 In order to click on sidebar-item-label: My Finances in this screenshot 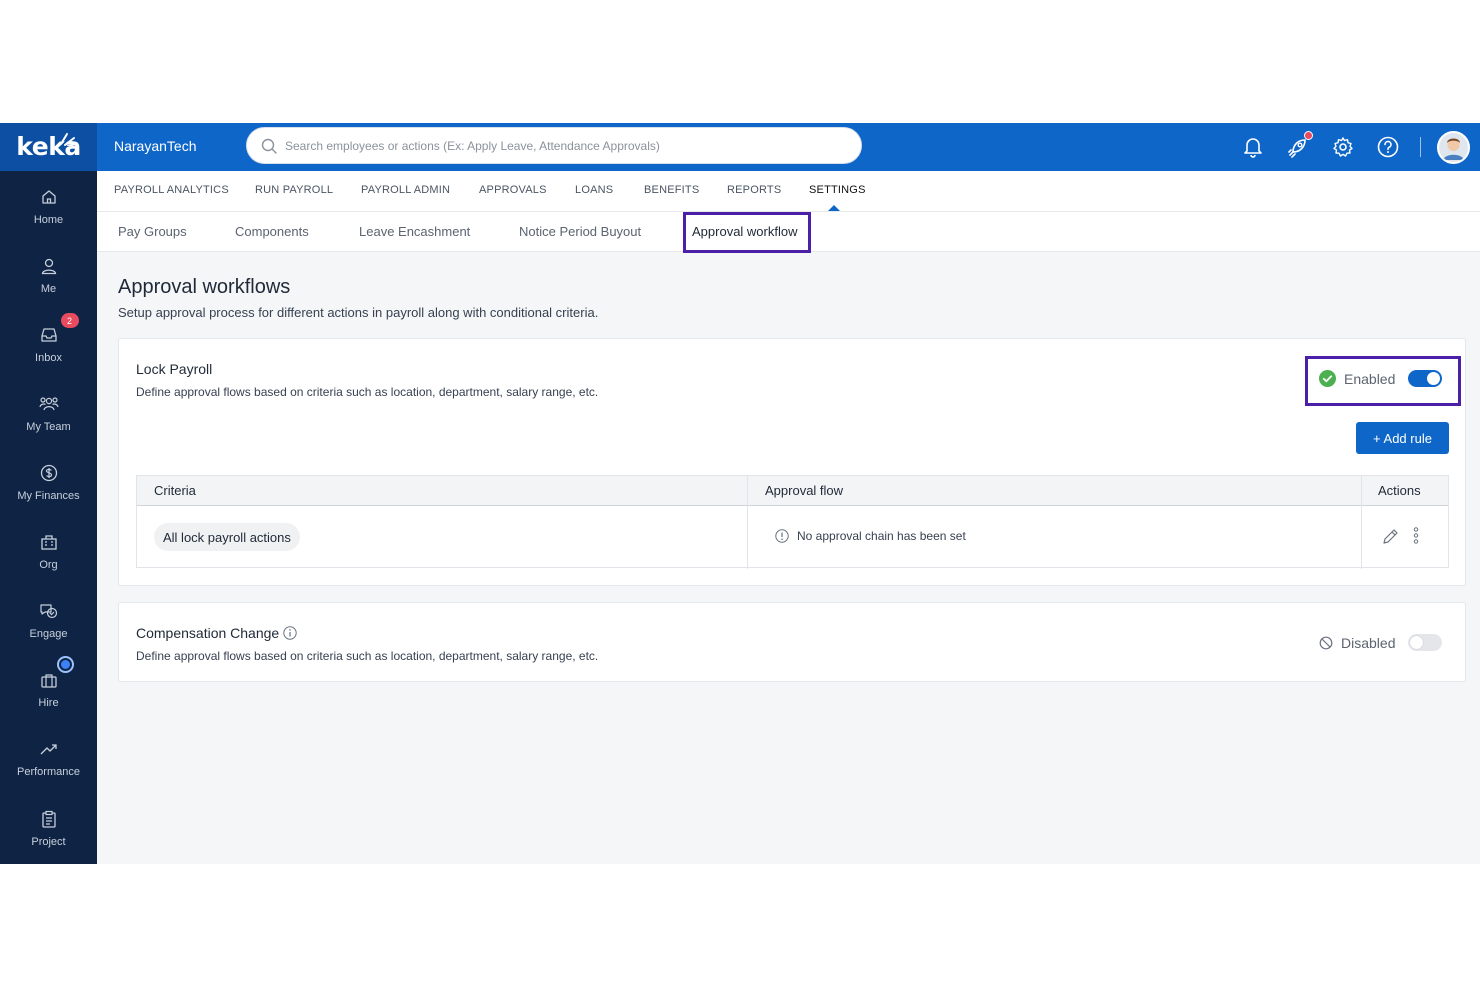, I will do `click(48, 496)`.